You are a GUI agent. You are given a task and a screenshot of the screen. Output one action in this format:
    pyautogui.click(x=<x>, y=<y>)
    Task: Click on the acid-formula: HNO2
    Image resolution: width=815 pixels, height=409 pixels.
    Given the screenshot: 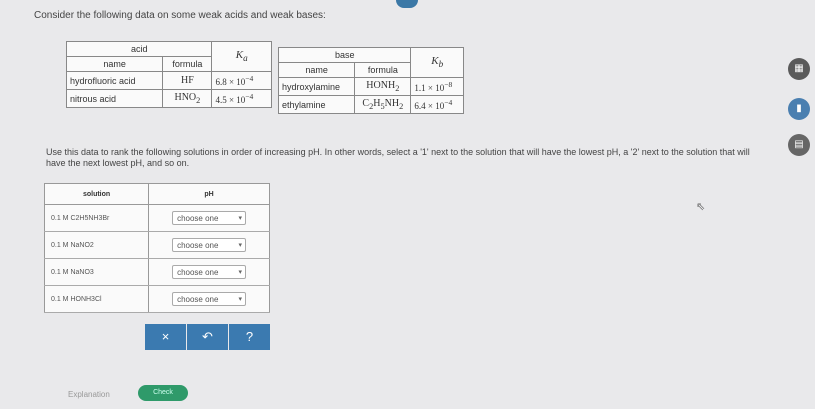 What is the action you would take?
    pyautogui.click(x=187, y=98)
    